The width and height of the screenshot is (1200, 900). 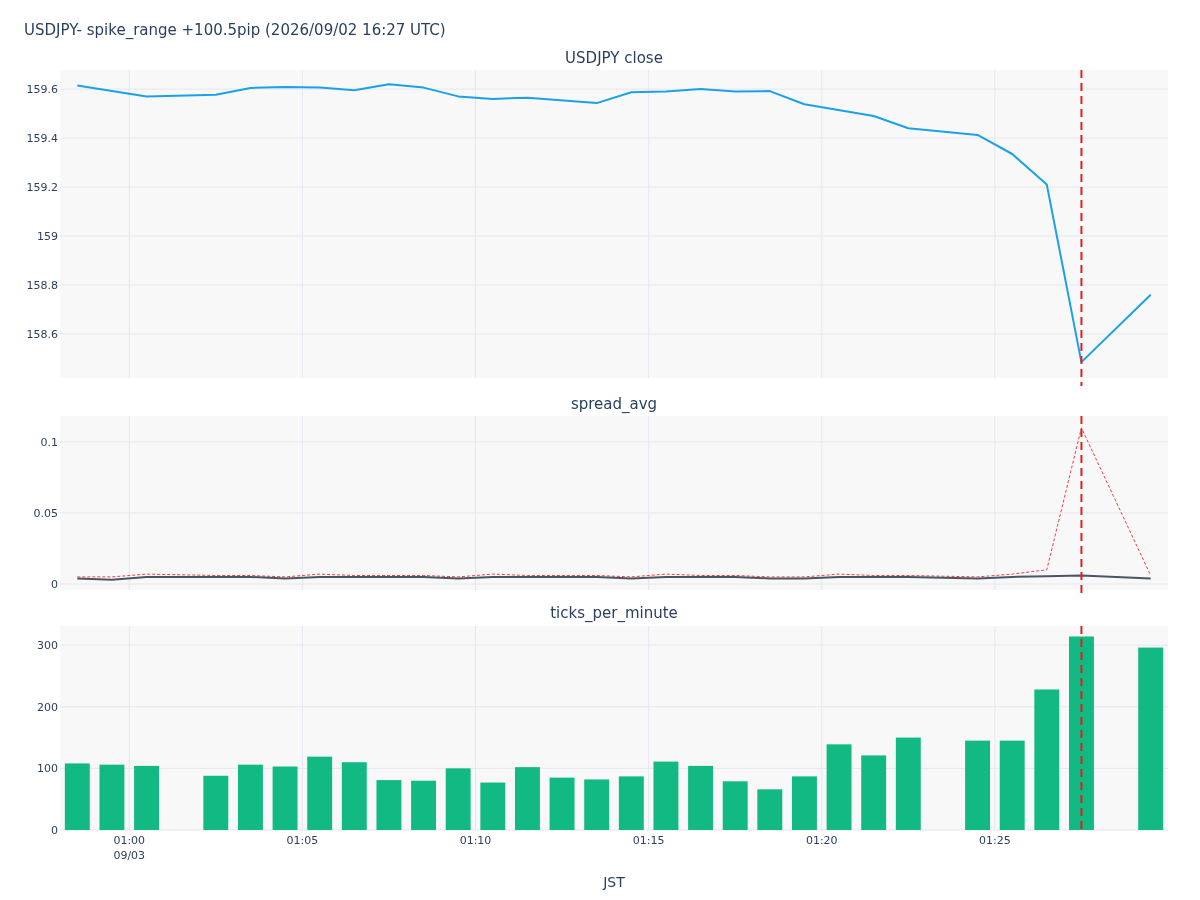 What do you see at coordinates (475, 840) in the screenshot?
I see `axis-tick-label: 01:10` at bounding box center [475, 840].